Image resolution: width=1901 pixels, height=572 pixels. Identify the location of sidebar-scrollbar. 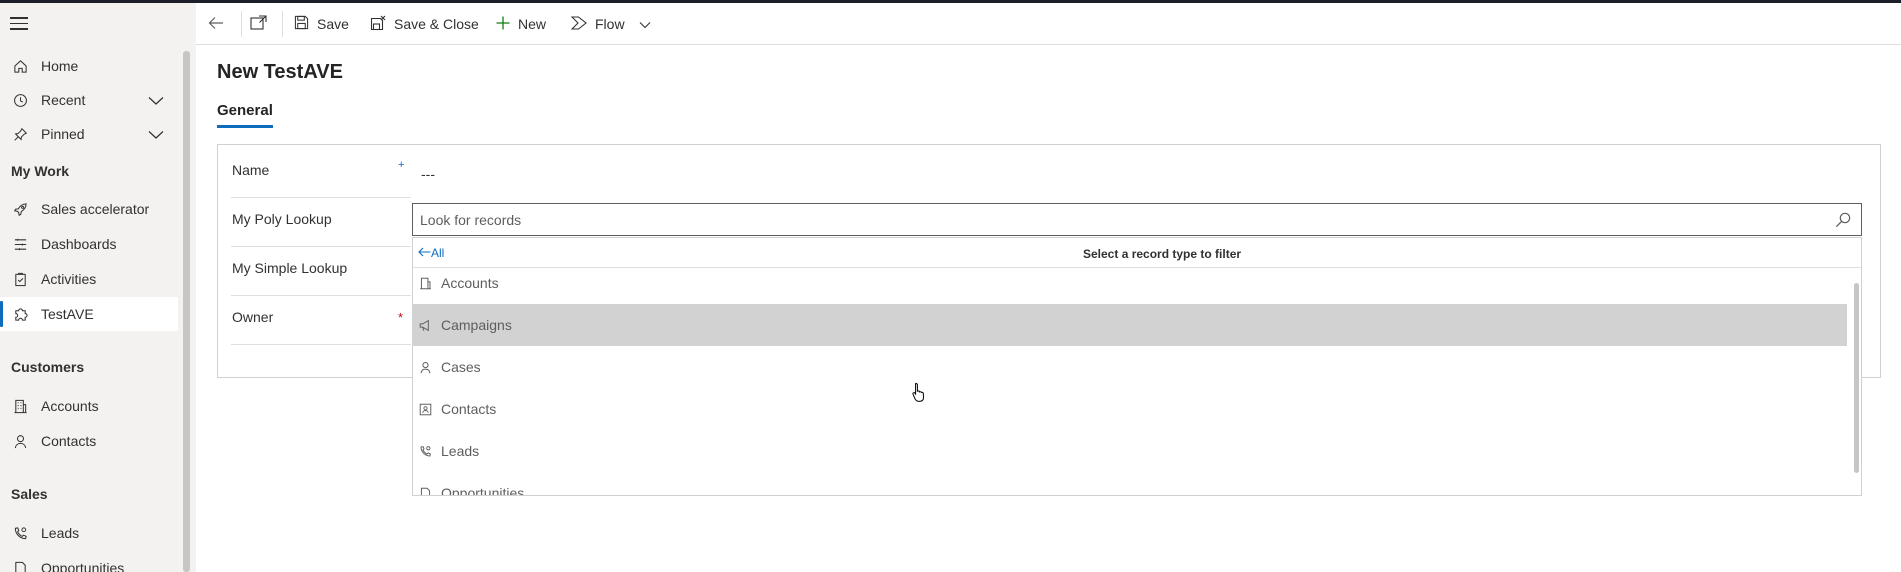
(186, 311).